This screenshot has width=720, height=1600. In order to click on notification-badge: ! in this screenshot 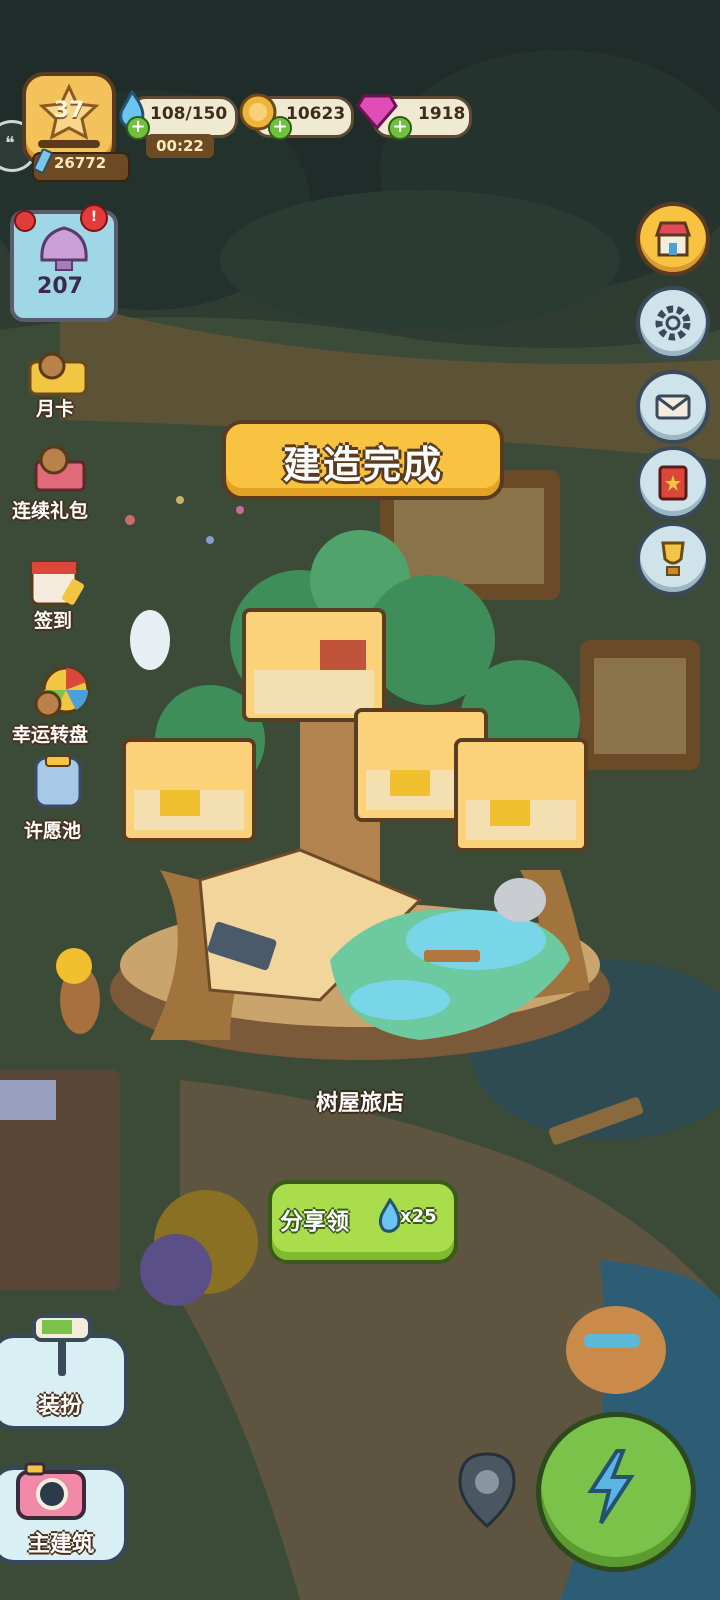, I will do `click(94, 218)`.